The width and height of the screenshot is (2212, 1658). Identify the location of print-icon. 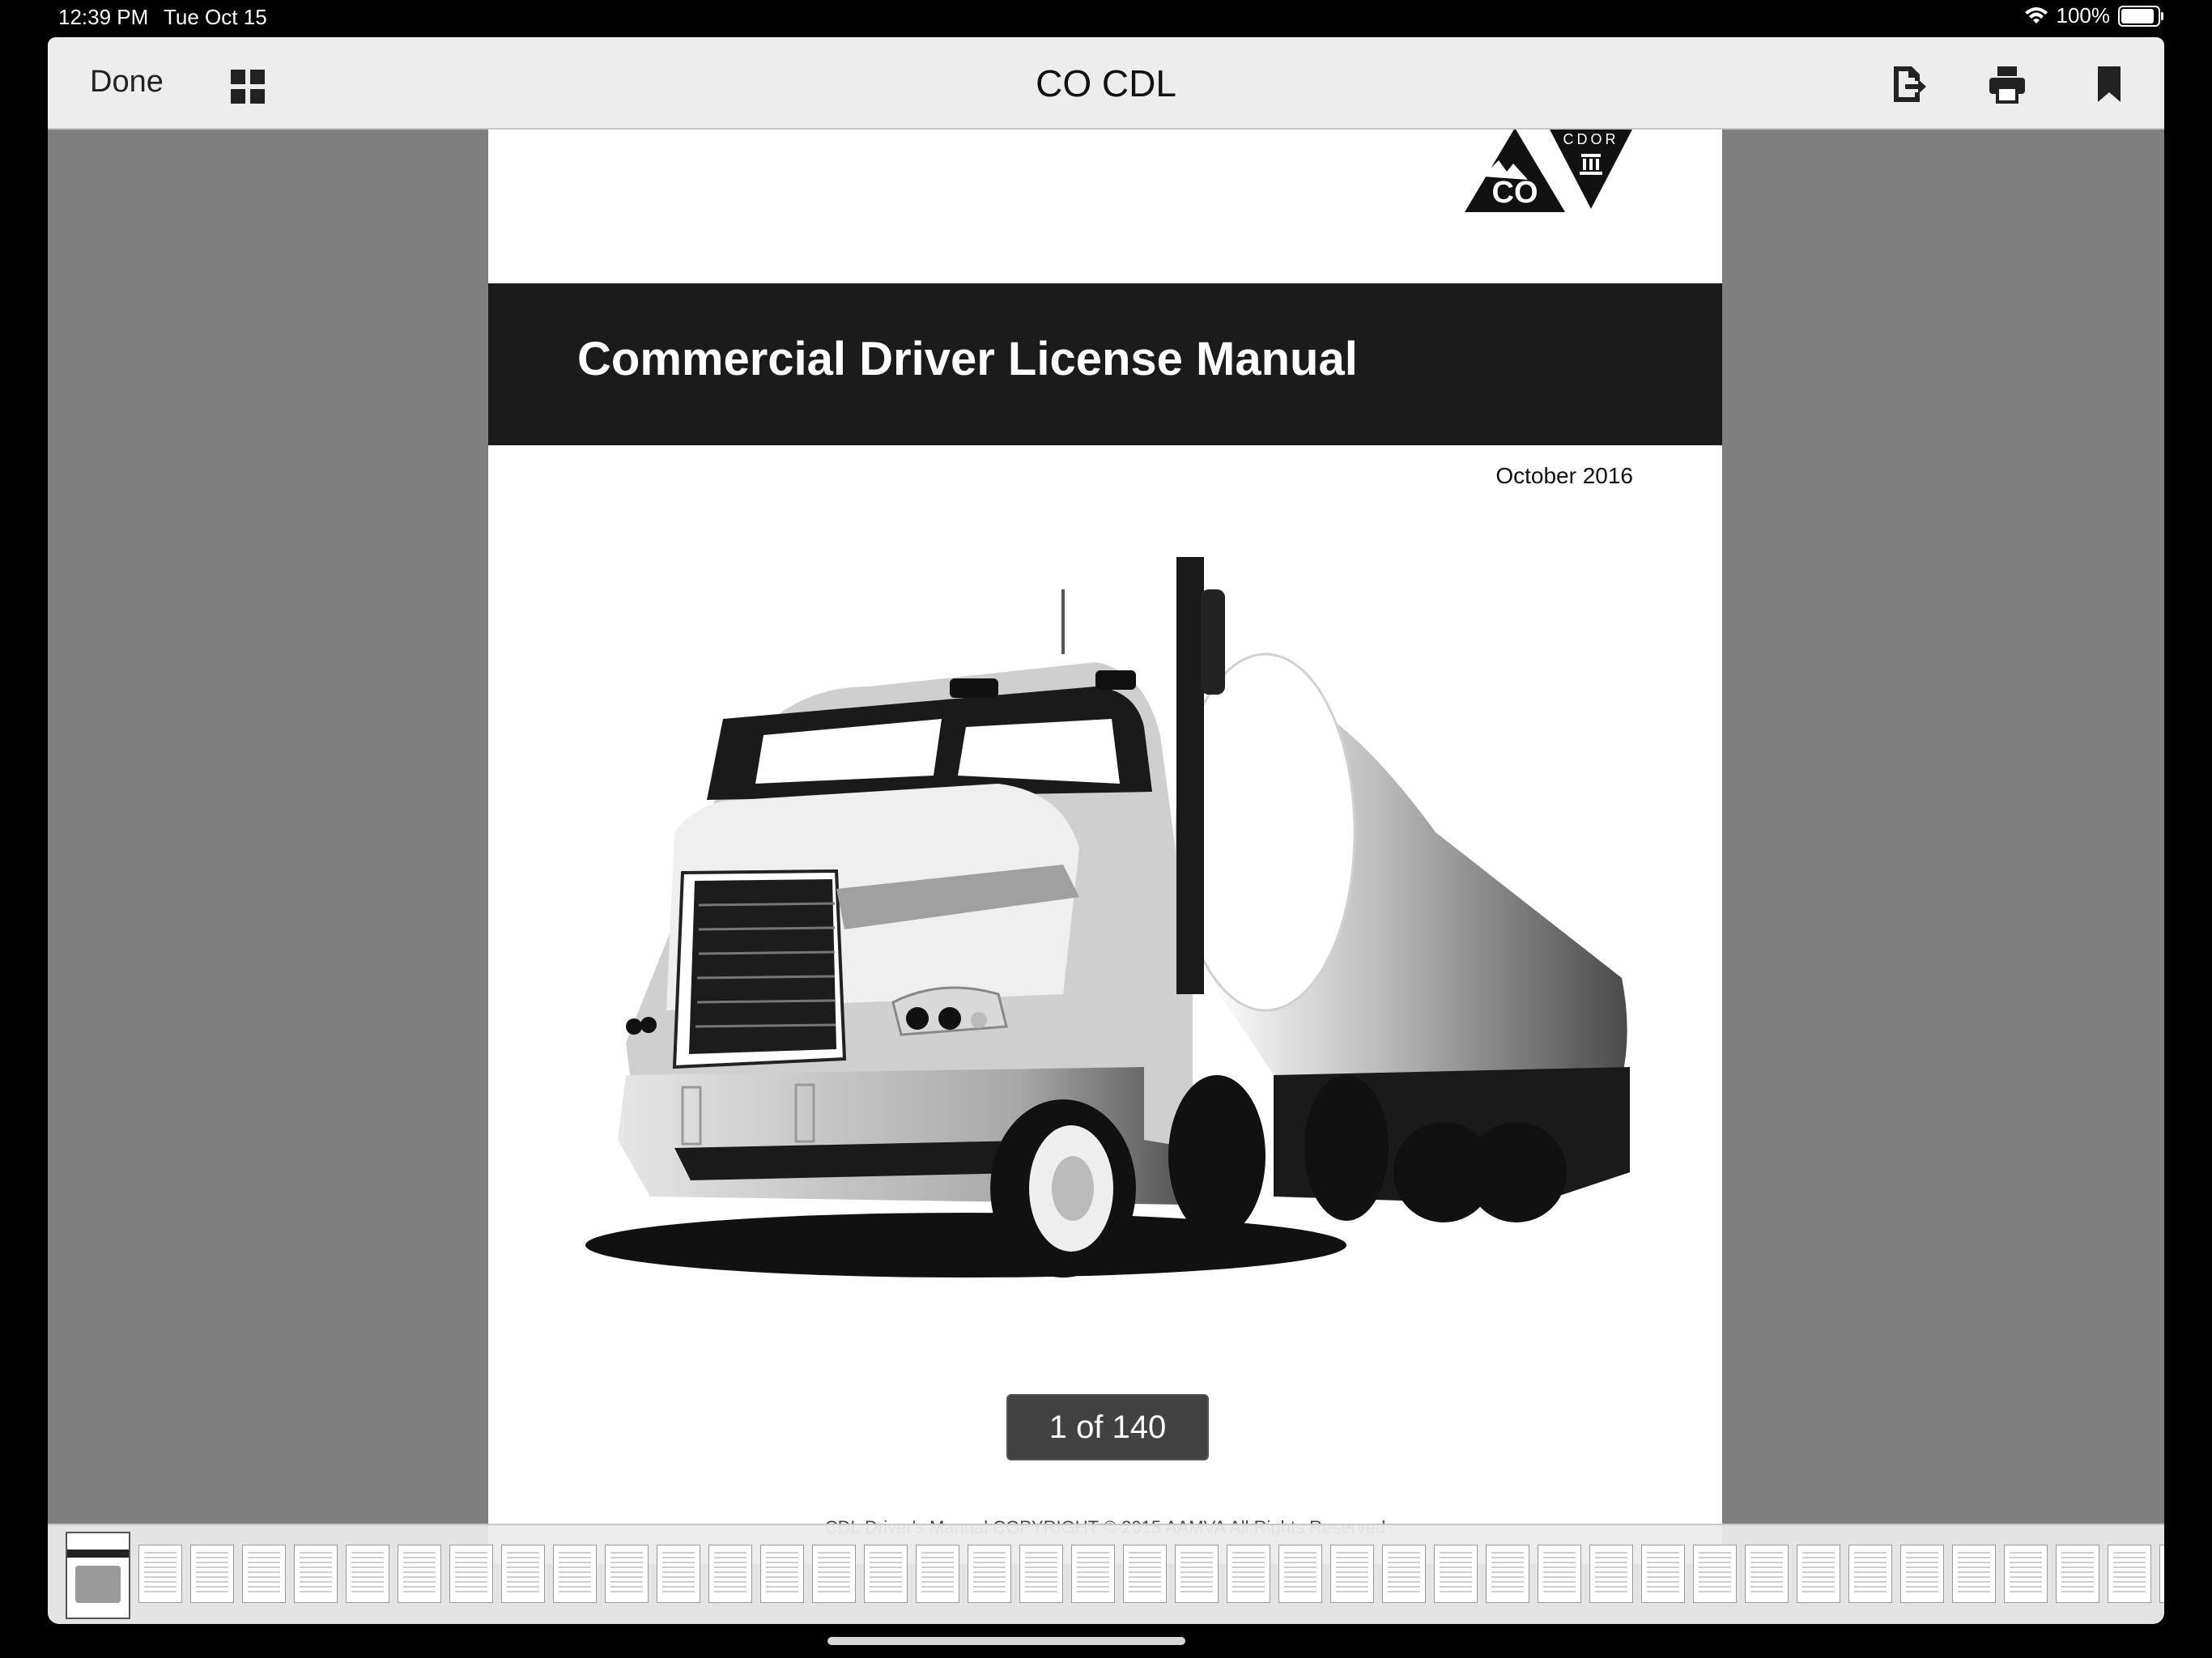
(2007, 84).